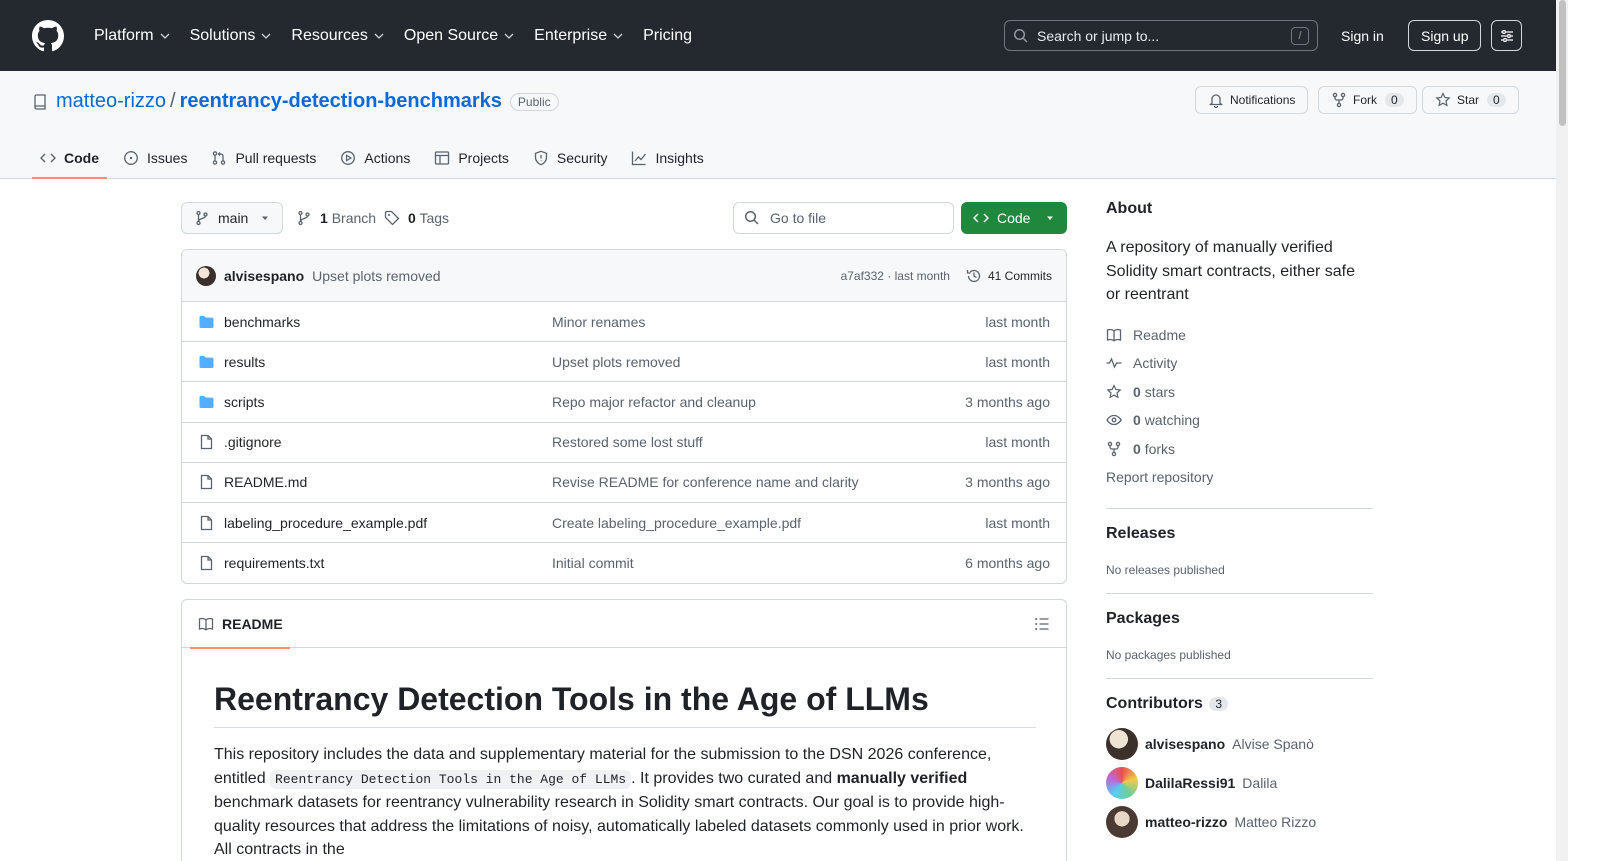 Image resolution: width=1600 pixels, height=861 pixels. What do you see at coordinates (1014, 218) in the screenshot?
I see `code-download-button: Code` at bounding box center [1014, 218].